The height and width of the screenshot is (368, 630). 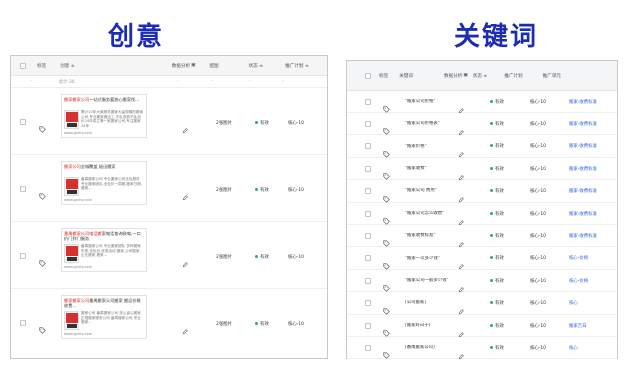 What do you see at coordinates (71, 320) in the screenshot?
I see `creative-thumbnail` at bounding box center [71, 320].